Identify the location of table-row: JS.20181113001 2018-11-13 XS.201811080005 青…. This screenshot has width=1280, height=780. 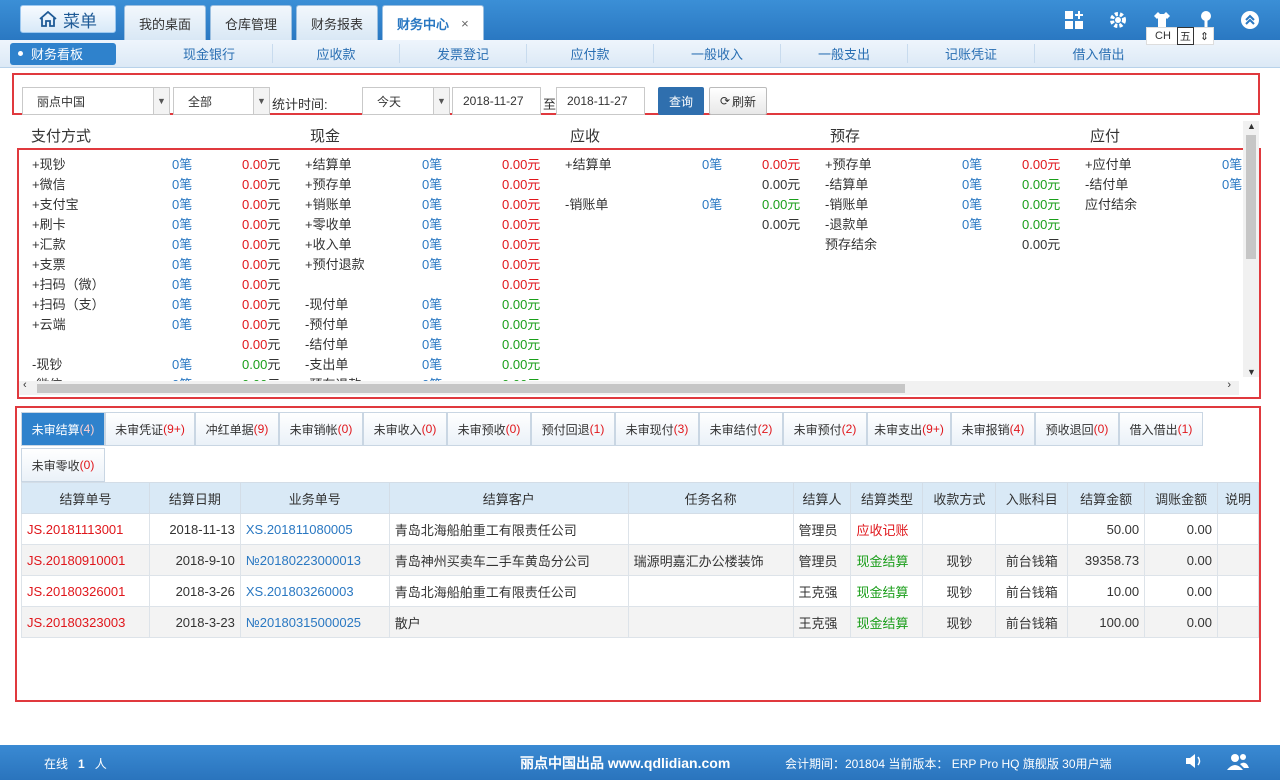
(640, 529).